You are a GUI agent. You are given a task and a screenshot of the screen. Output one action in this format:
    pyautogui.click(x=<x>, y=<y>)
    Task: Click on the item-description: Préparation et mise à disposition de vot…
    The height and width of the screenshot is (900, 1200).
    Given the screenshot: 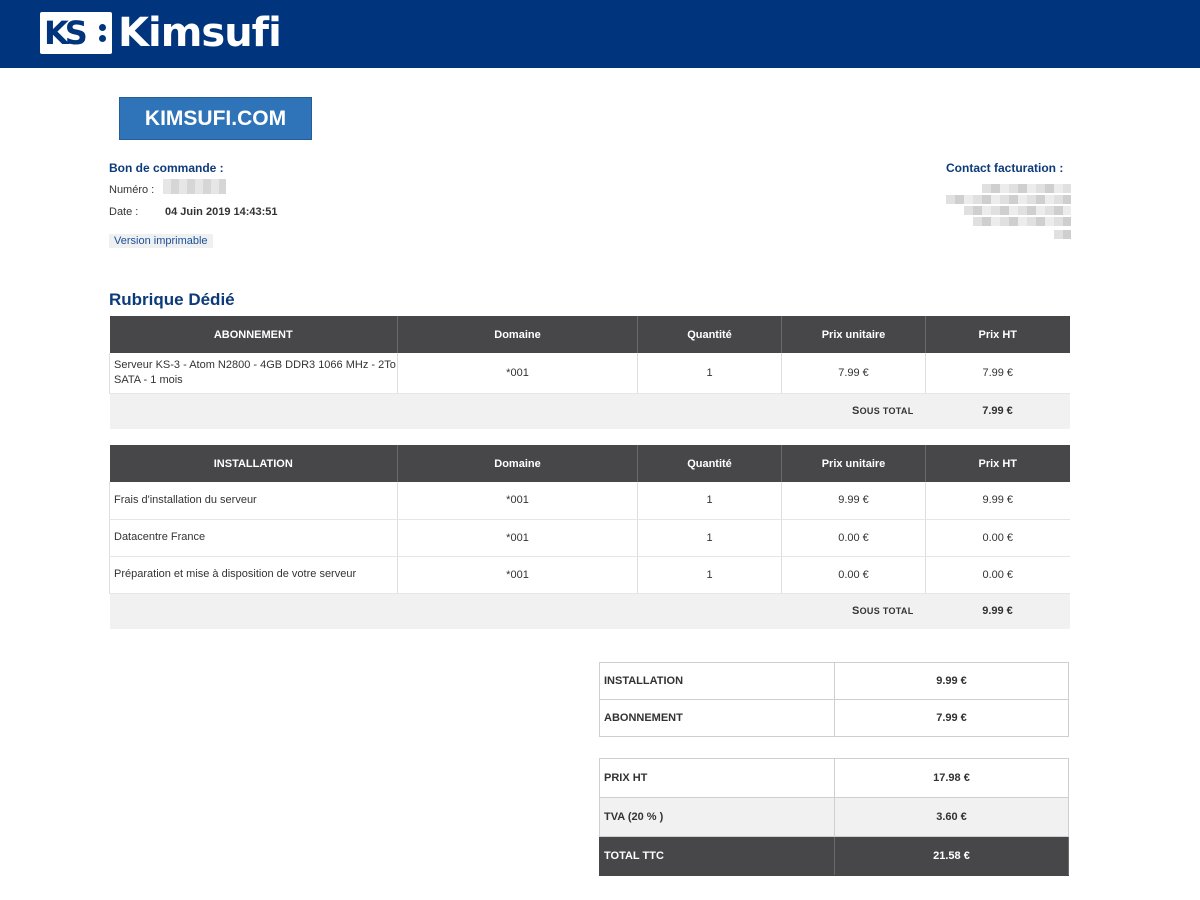 What is the action you would take?
    pyautogui.click(x=253, y=575)
    